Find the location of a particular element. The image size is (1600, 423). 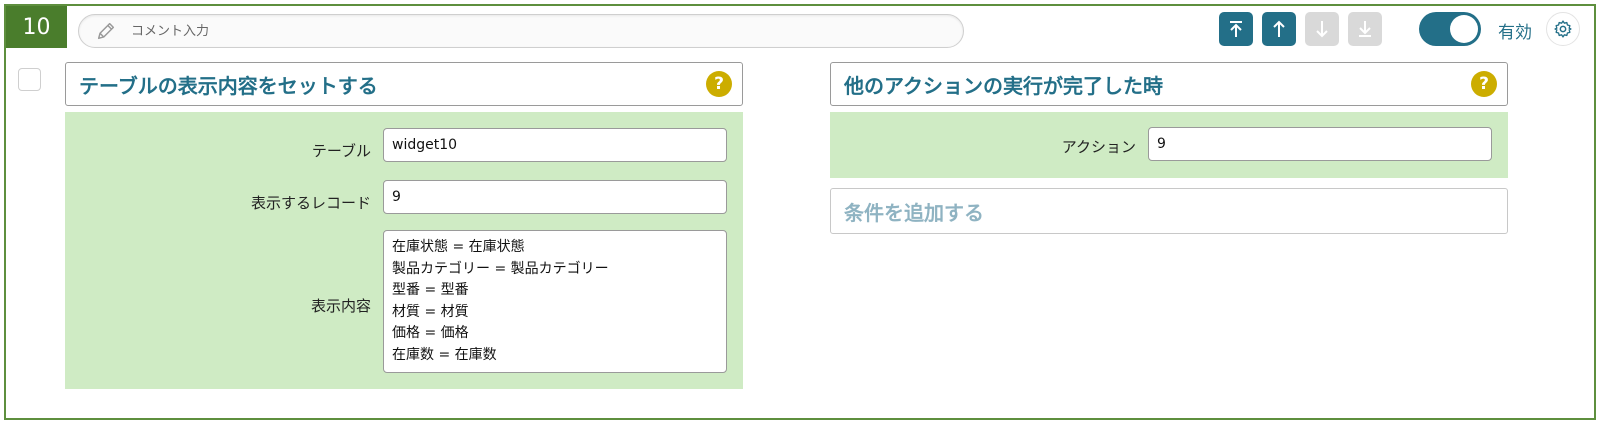

enabled-label: 有効 is located at coordinates (1515, 33).